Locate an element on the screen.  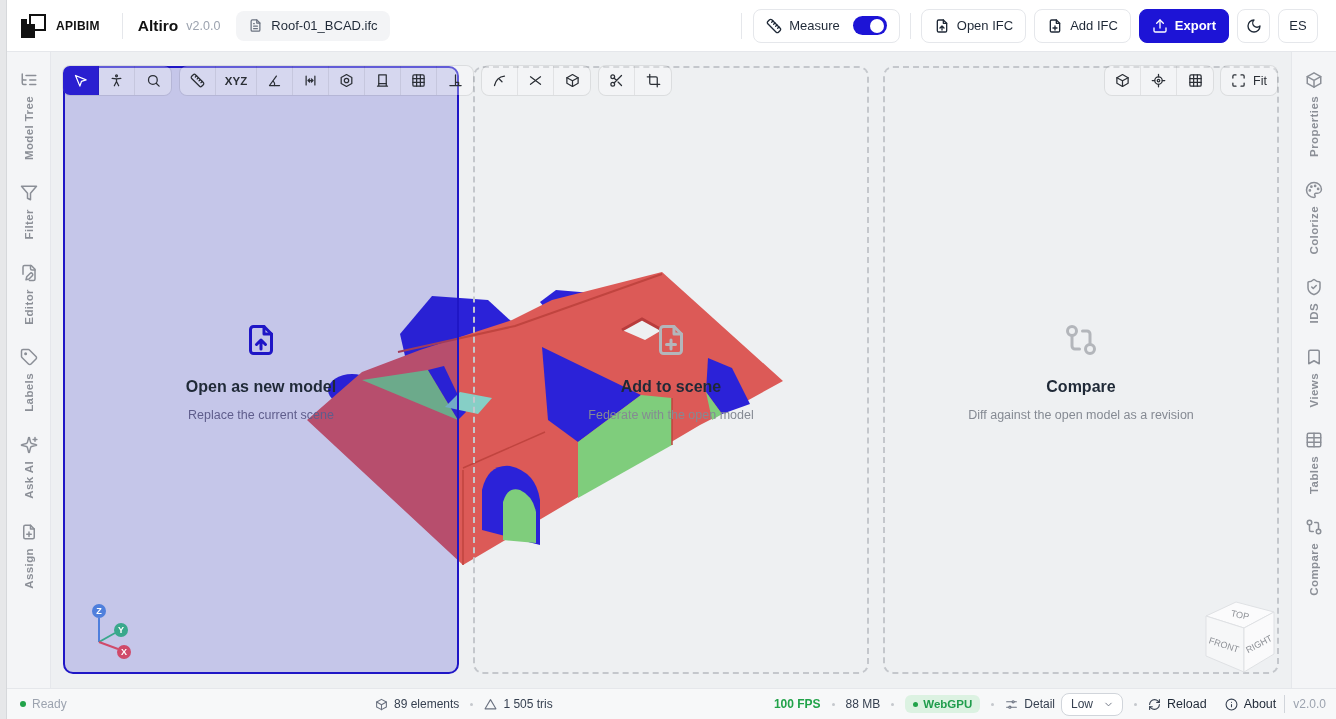
brand-name: APIBIM is located at coordinates (78, 25).